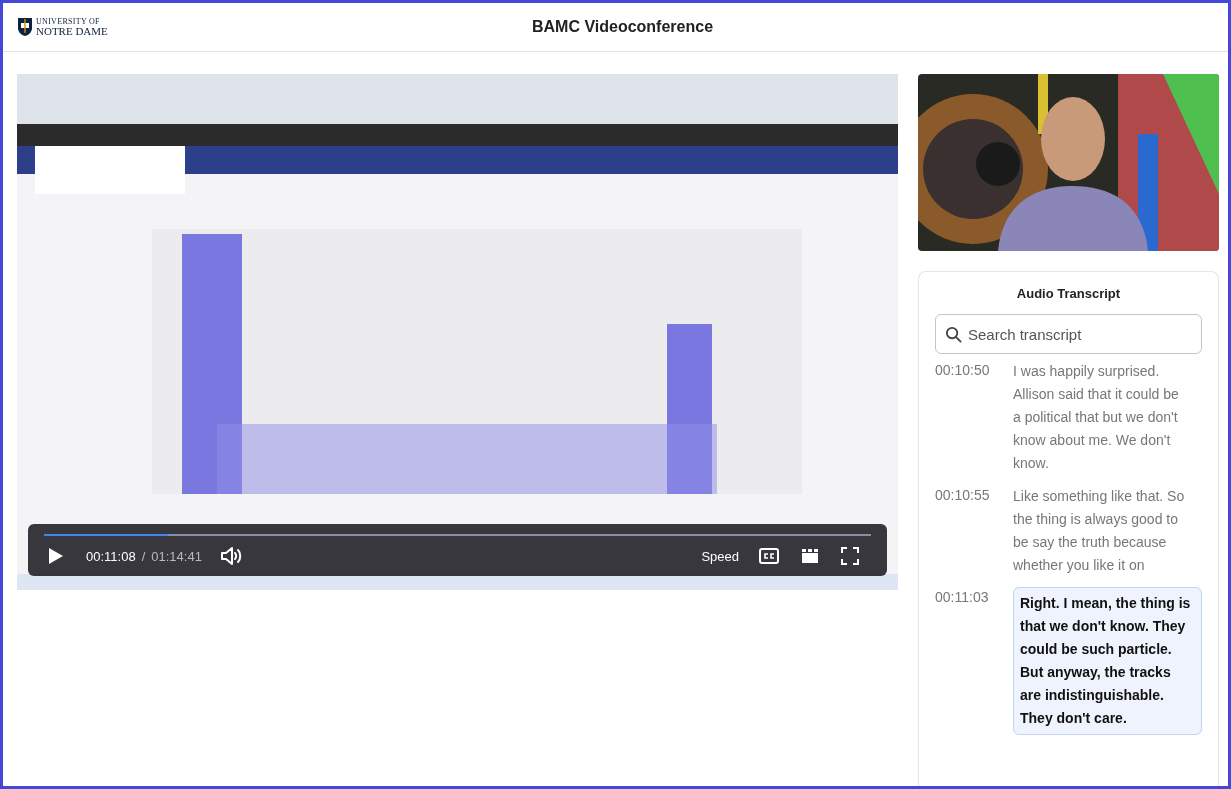  What do you see at coordinates (810, 556) in the screenshot?
I see `layout-icon` at bounding box center [810, 556].